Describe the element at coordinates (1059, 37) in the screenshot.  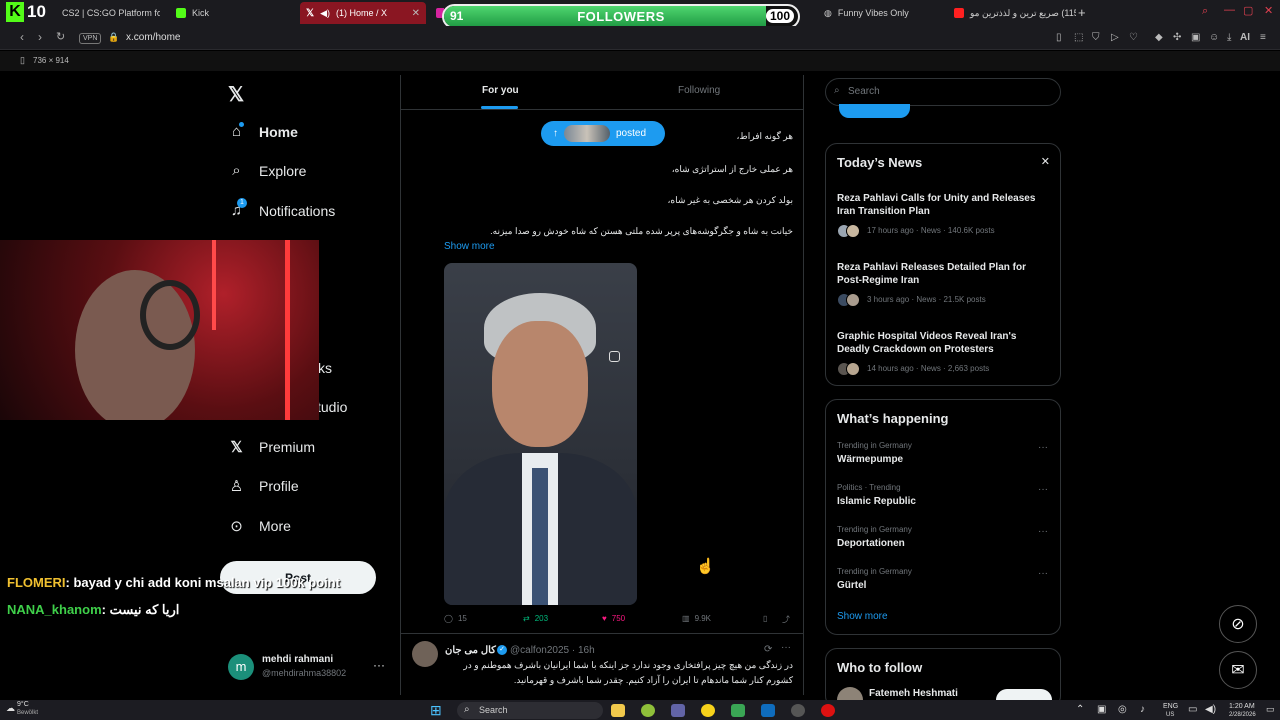
I see `bookmark-page-icon: ▯` at that location.